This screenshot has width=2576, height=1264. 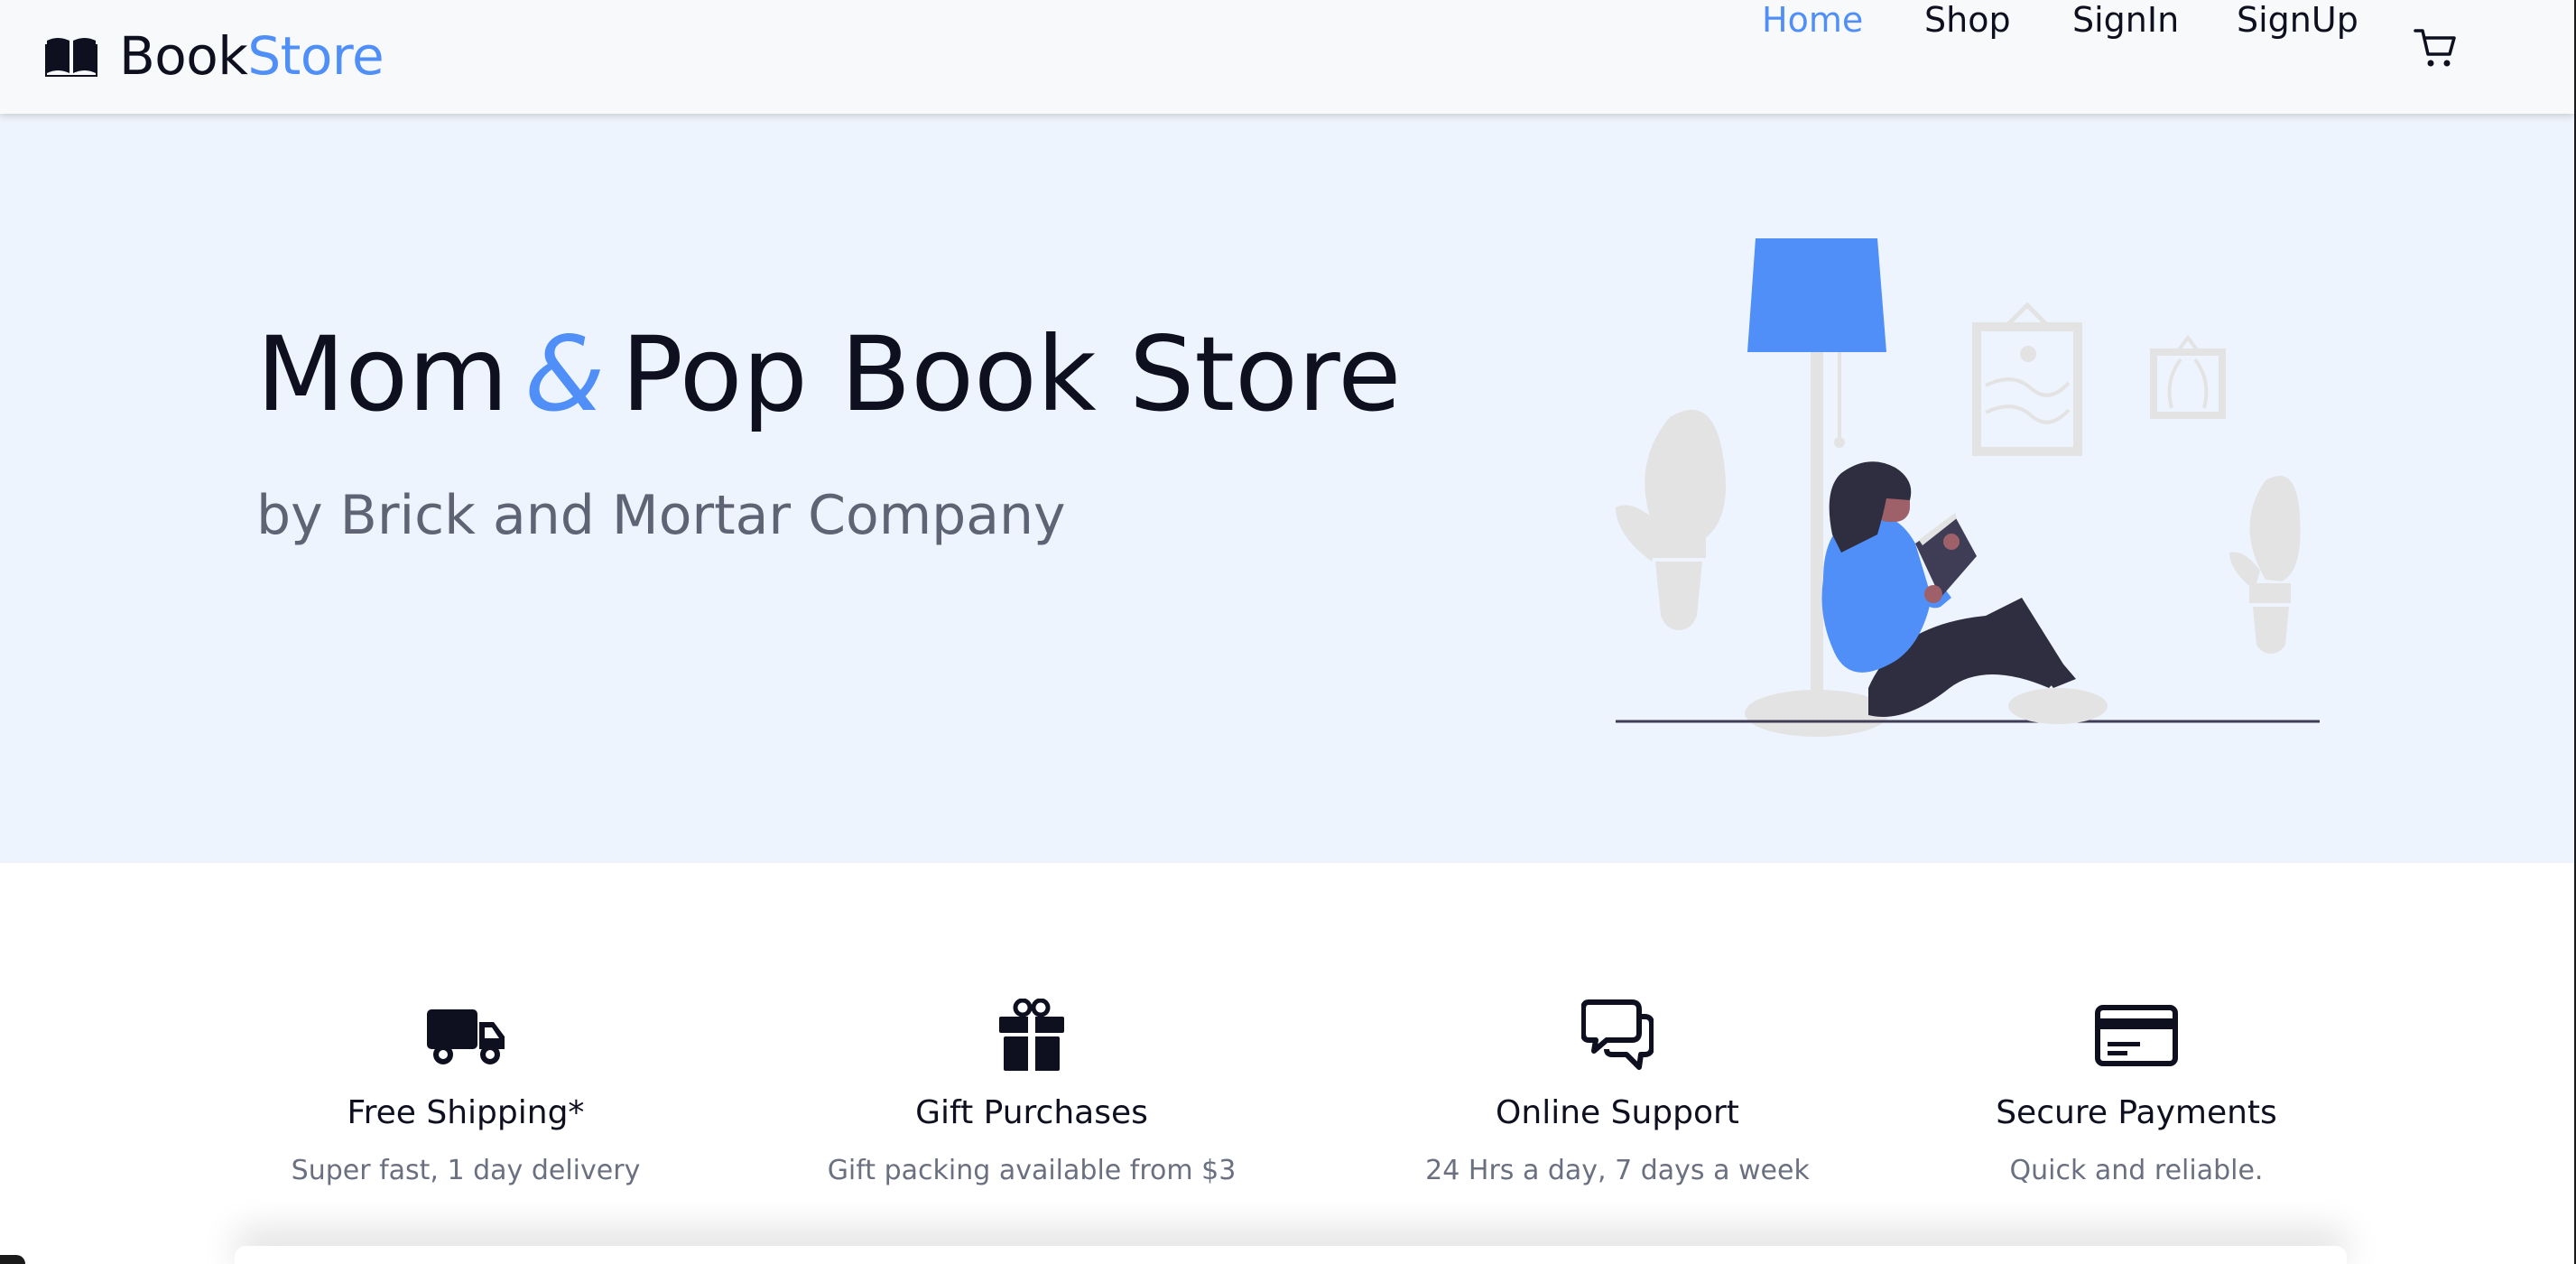 What do you see at coordinates (2297, 20) in the screenshot?
I see `nav-signup: SignUp` at bounding box center [2297, 20].